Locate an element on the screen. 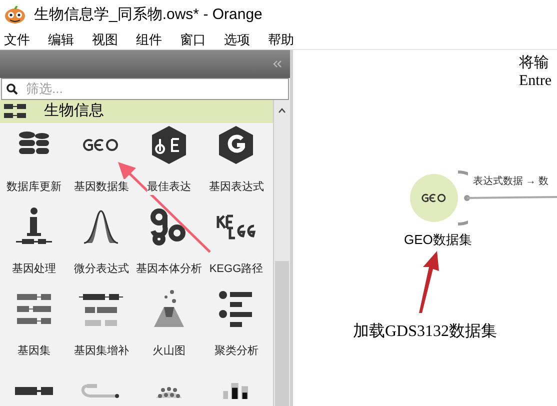 The width and height of the screenshot is (557, 406). output-port-icon is located at coordinates (462, 198).